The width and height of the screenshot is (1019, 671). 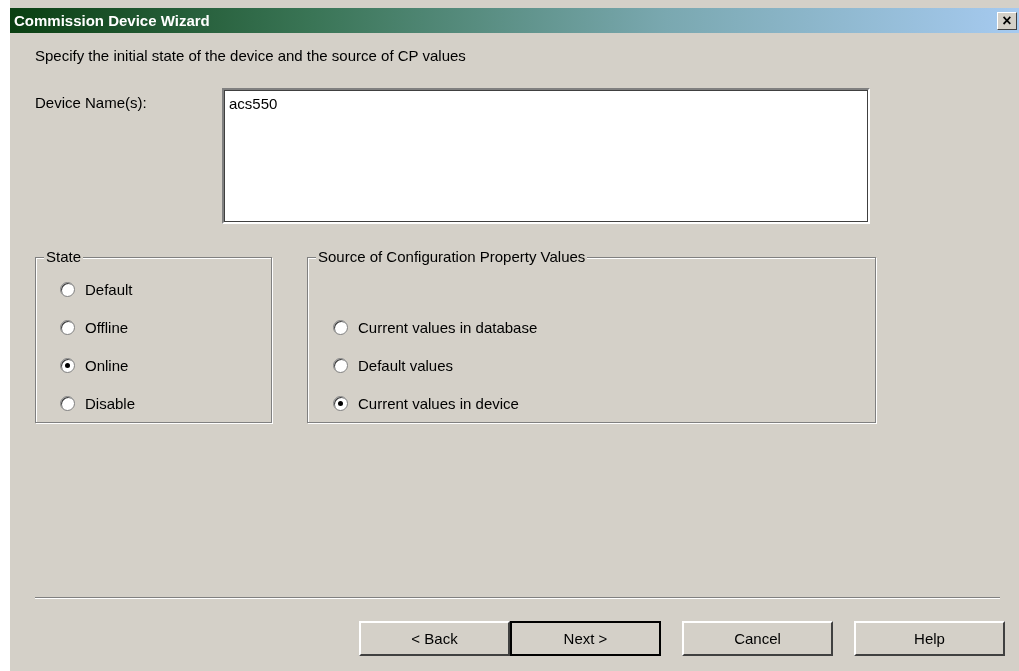 What do you see at coordinates (448, 327) in the screenshot?
I see `option-label: Current values in database` at bounding box center [448, 327].